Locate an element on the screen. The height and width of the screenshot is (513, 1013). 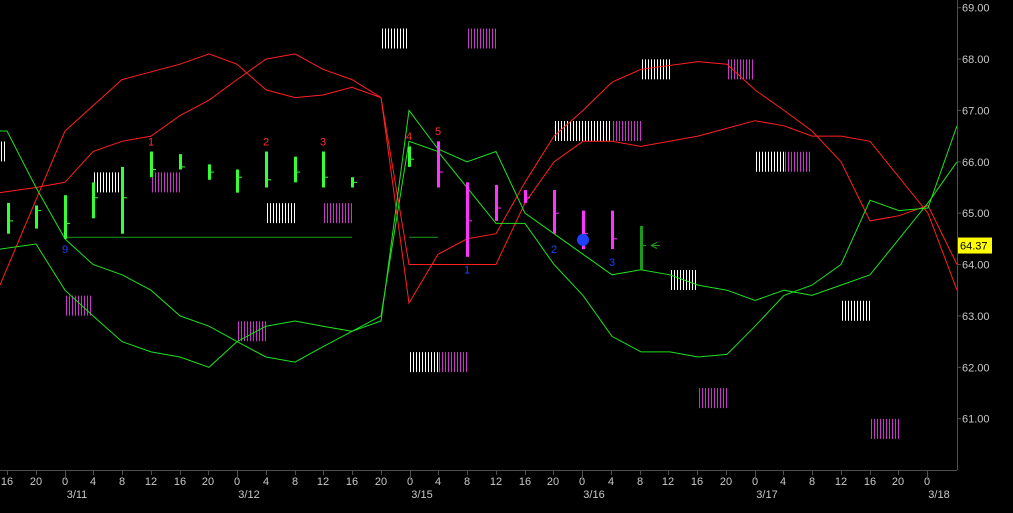
price-tick-label: 69.00 is located at coordinates (976, 9).